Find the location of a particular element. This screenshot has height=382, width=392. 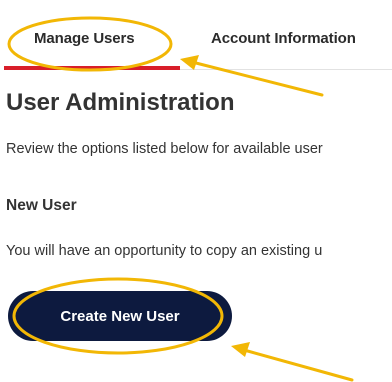

create-new-user-button: Create New User is located at coordinates (120, 316).